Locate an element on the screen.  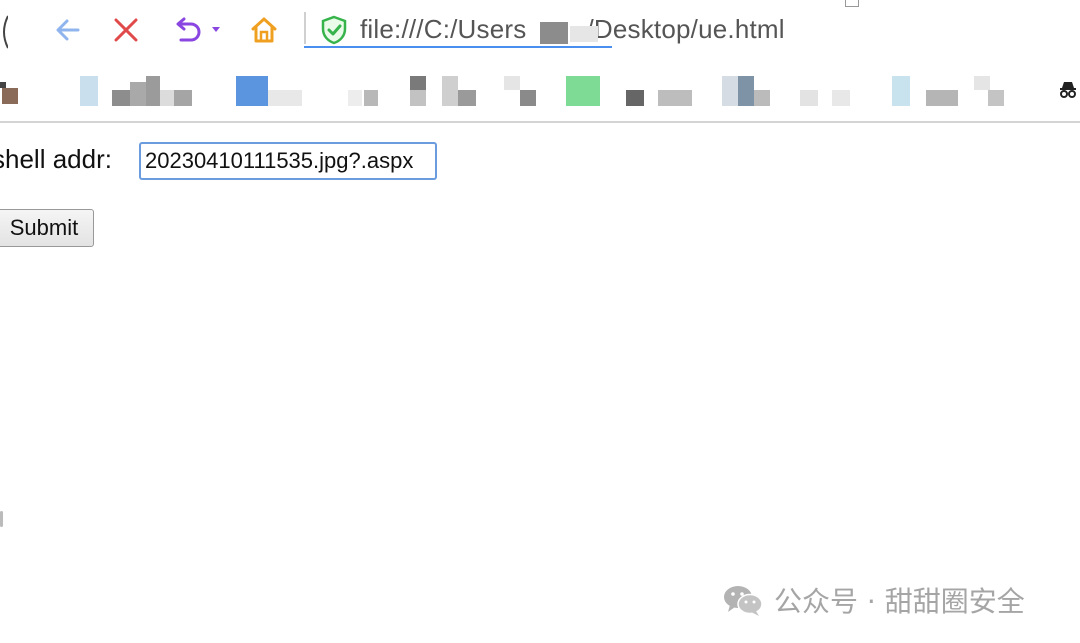
home-icon is located at coordinates (264, 30).